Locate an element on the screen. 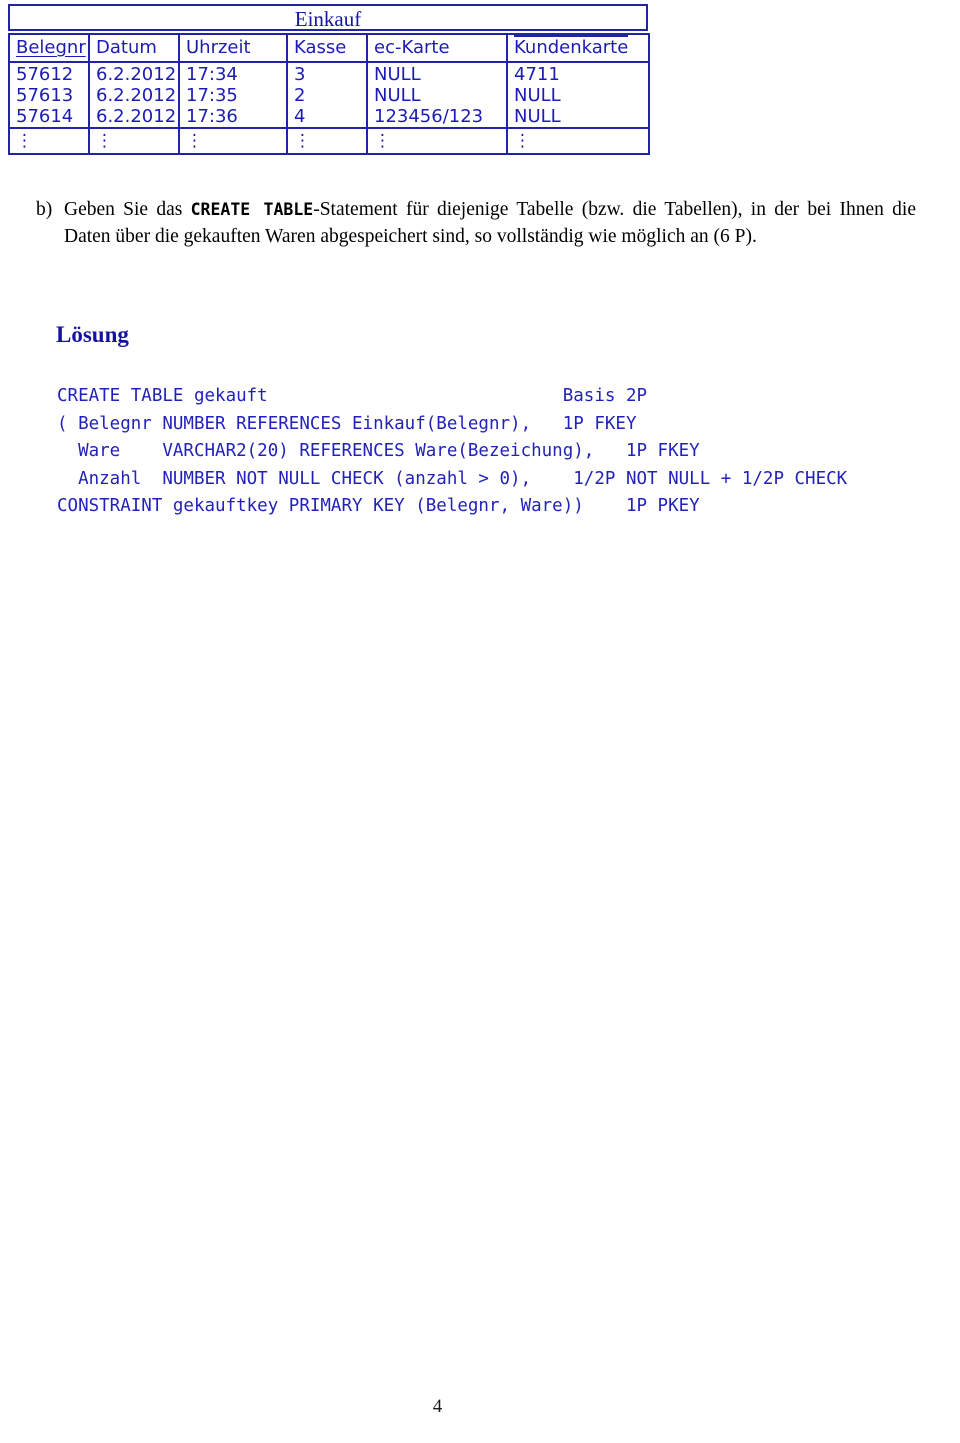 The height and width of the screenshot is (1443, 960). cell-uhrzeit: 17:34 is located at coordinates (233, 73).